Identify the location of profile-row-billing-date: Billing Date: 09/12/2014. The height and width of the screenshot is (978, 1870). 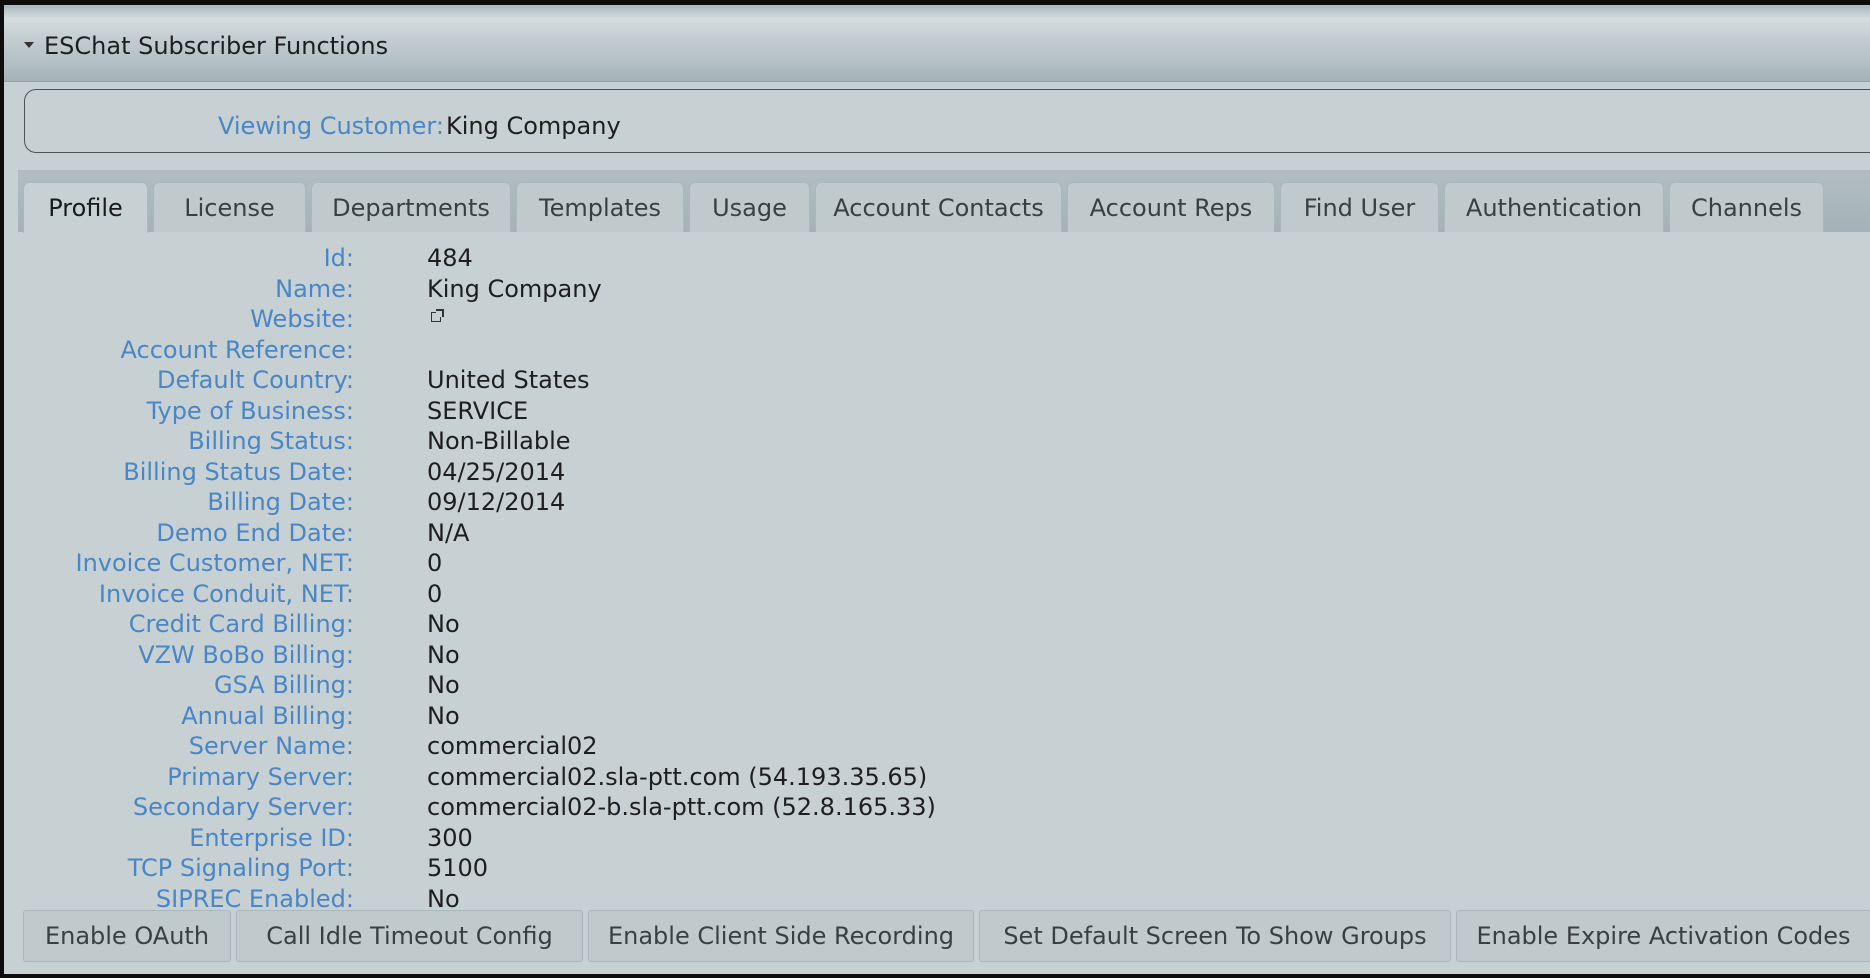
(904, 503).